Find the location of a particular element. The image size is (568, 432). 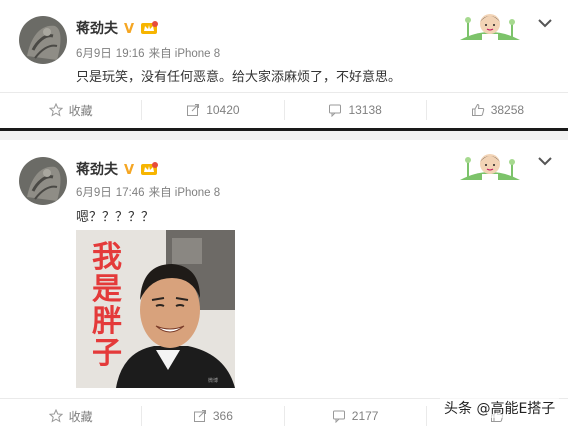

comment-button: 2177 is located at coordinates (356, 416).